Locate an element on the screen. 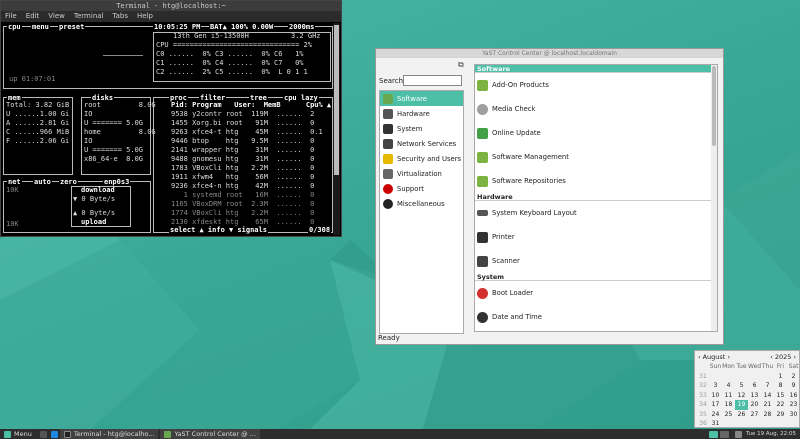 This screenshot has width=800, height=439. terminal-scrollbar is located at coordinates (336, 129).